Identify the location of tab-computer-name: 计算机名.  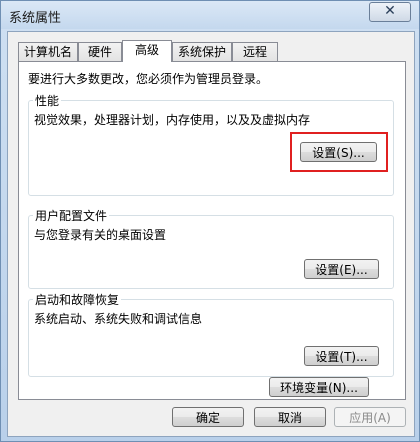
(48, 51).